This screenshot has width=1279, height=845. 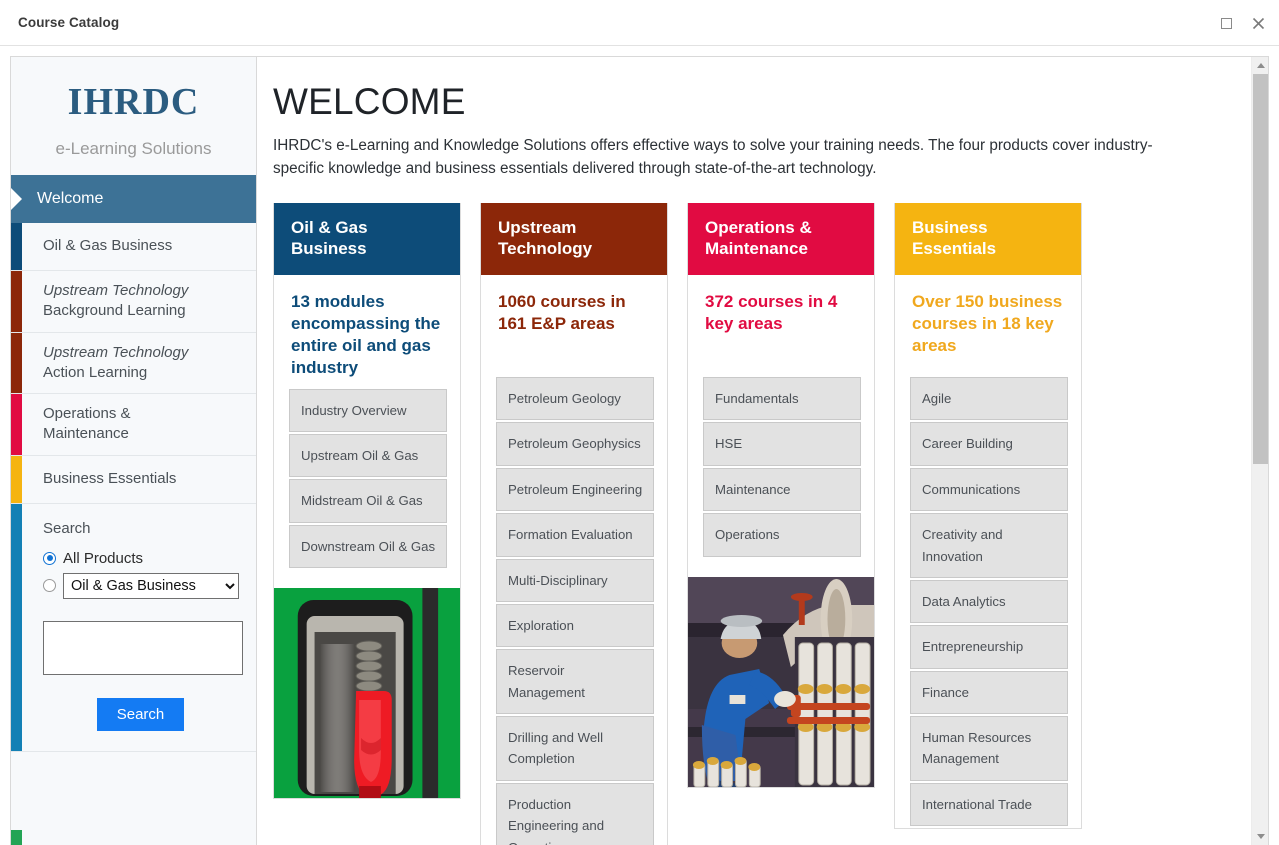 I want to click on scroll-down-icon, so click(x=1260, y=836).